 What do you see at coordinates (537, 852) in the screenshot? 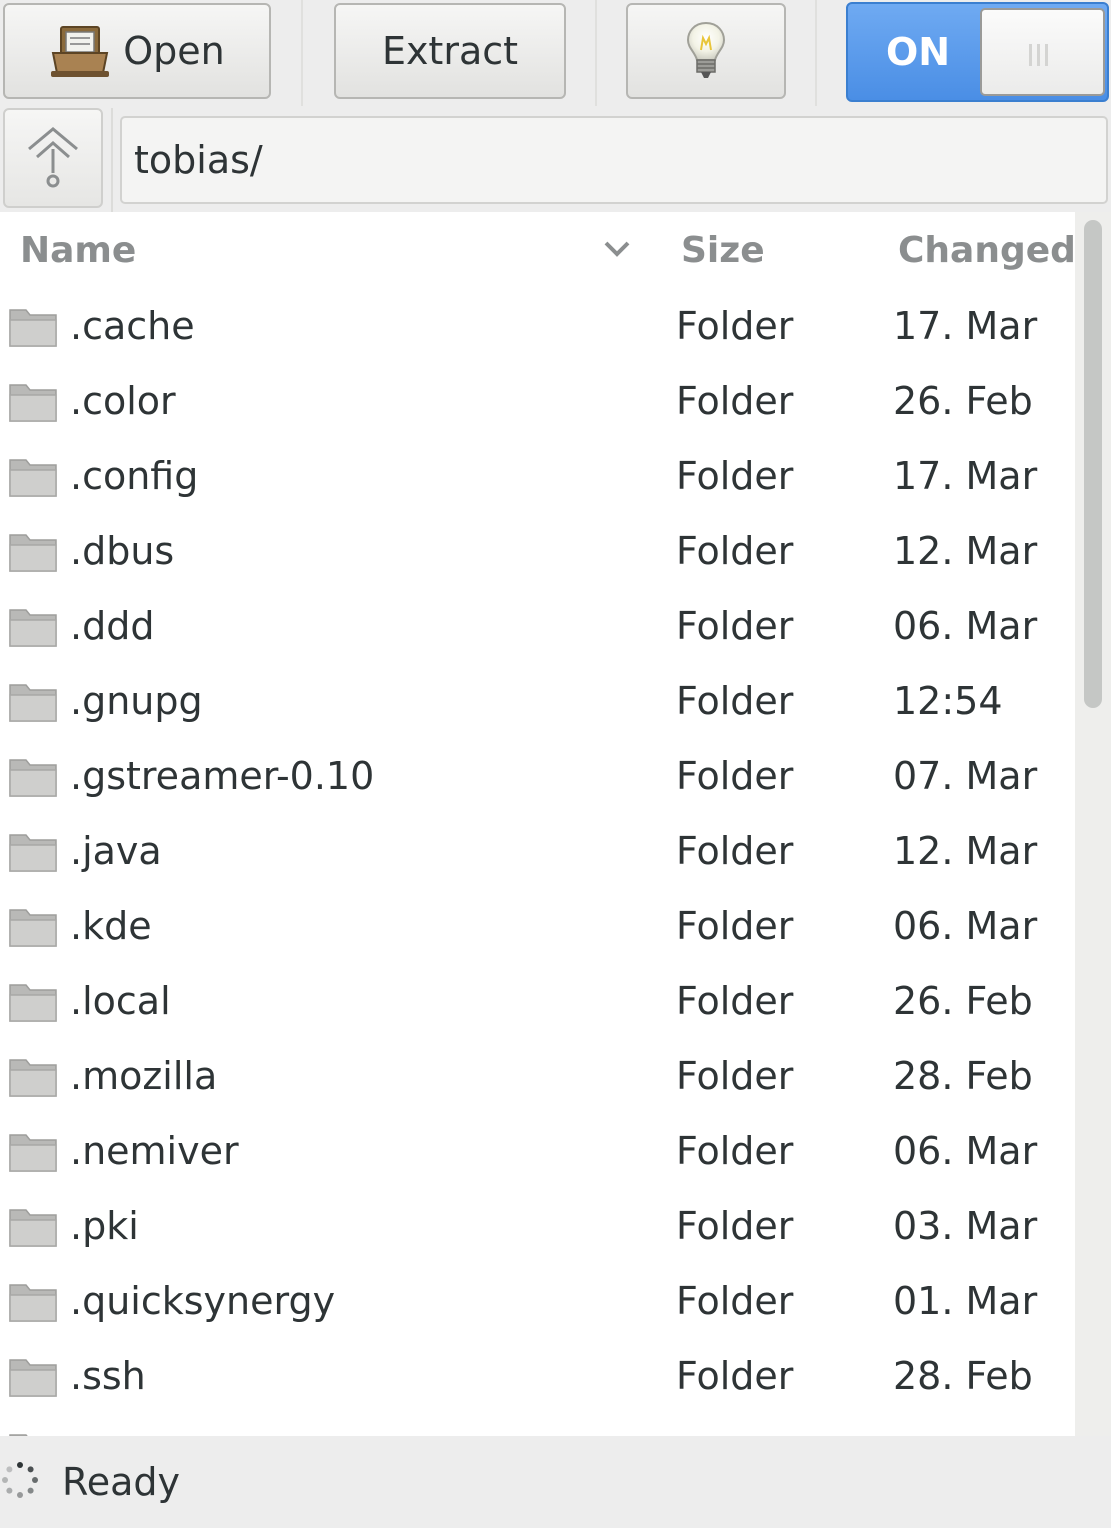
I see `table-row: .java Folder 12. Mar` at bounding box center [537, 852].